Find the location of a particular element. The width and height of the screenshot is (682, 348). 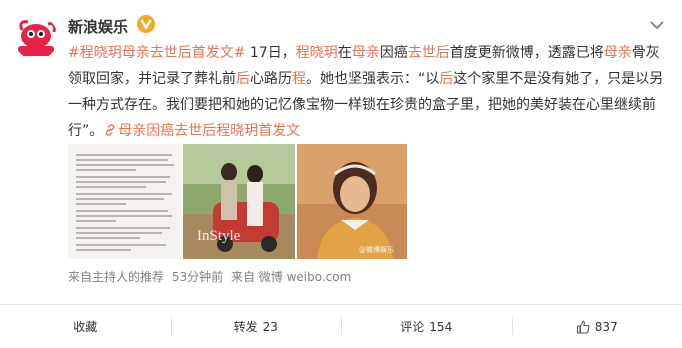

keyword: 去世后 is located at coordinates (428, 53).